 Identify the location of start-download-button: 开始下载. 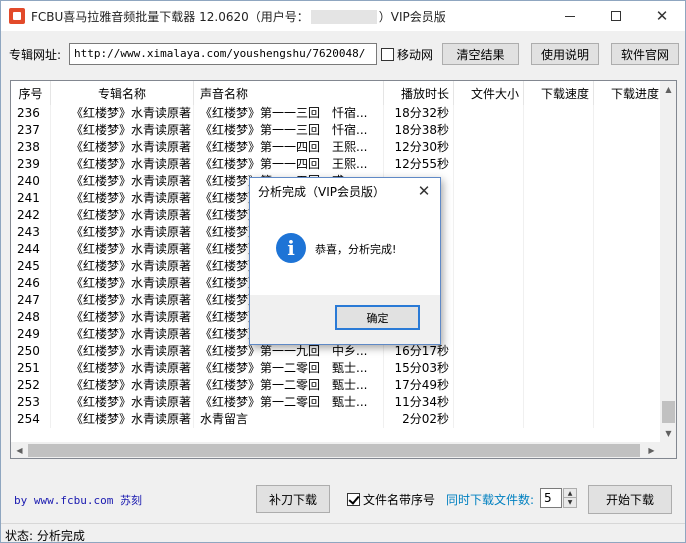
(630, 499).